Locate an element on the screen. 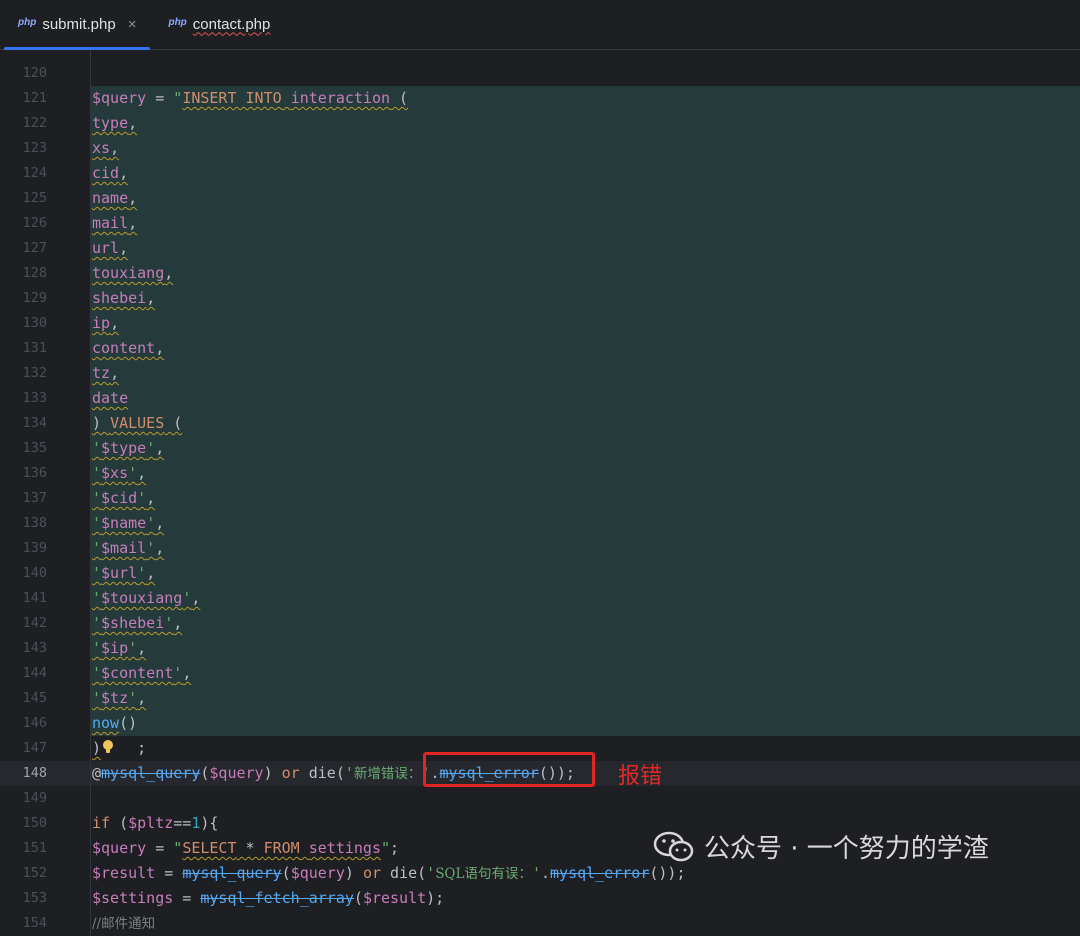 This screenshot has width=1080, height=936. line-number: 145 is located at coordinates (34, 698).